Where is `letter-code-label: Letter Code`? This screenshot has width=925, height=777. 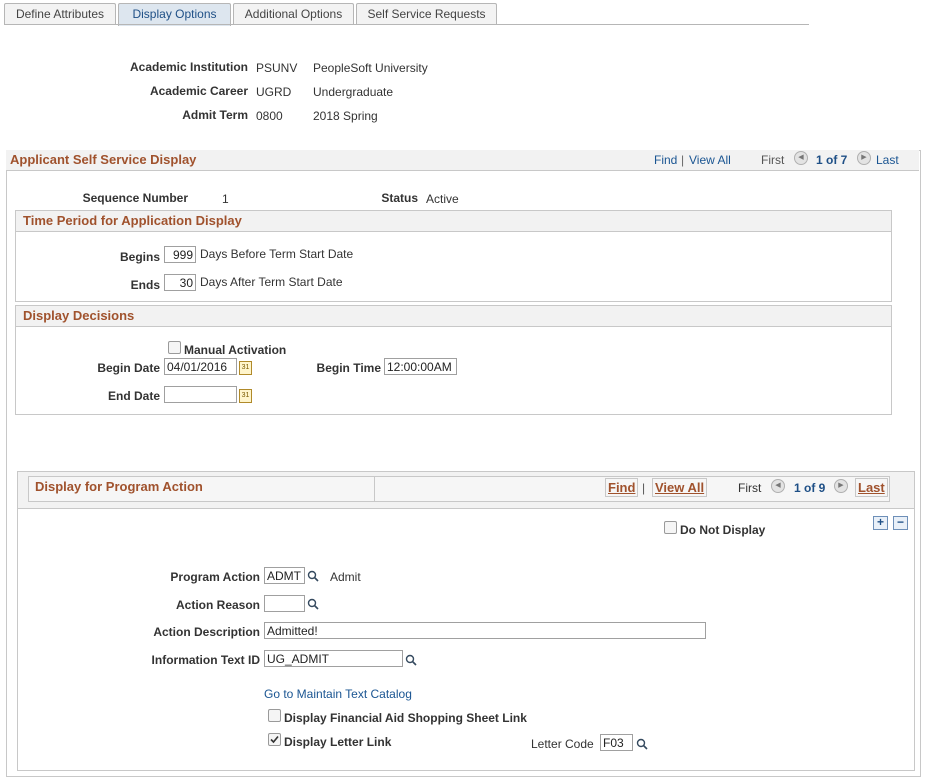 letter-code-label: Letter Code is located at coordinates (562, 744).